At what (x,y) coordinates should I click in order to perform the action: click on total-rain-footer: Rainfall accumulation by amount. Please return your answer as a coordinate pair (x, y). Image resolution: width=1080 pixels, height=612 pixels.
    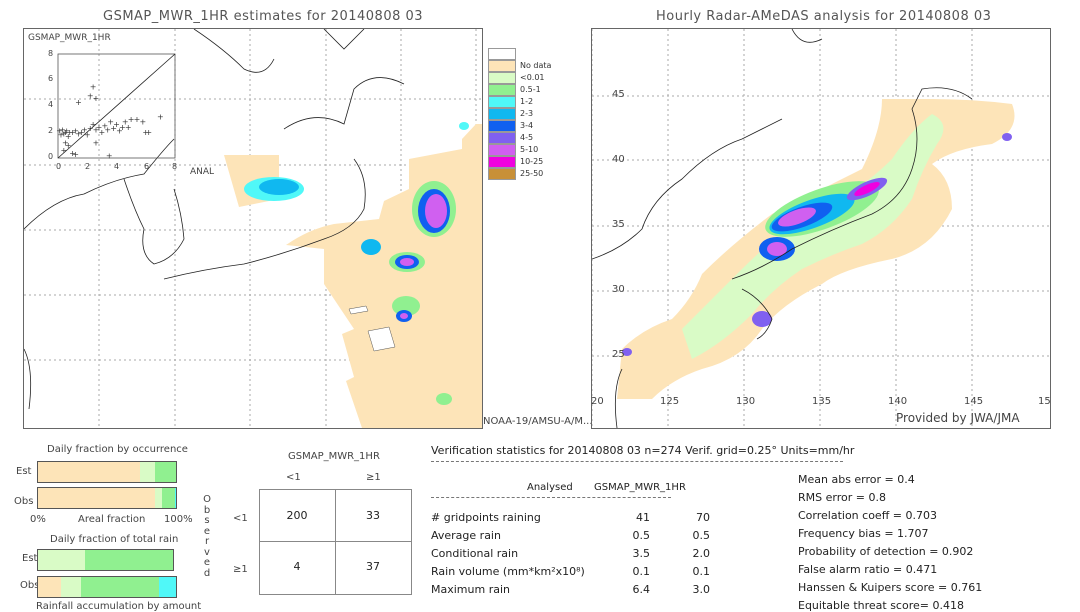
    Looking at the image, I should click on (119, 606).